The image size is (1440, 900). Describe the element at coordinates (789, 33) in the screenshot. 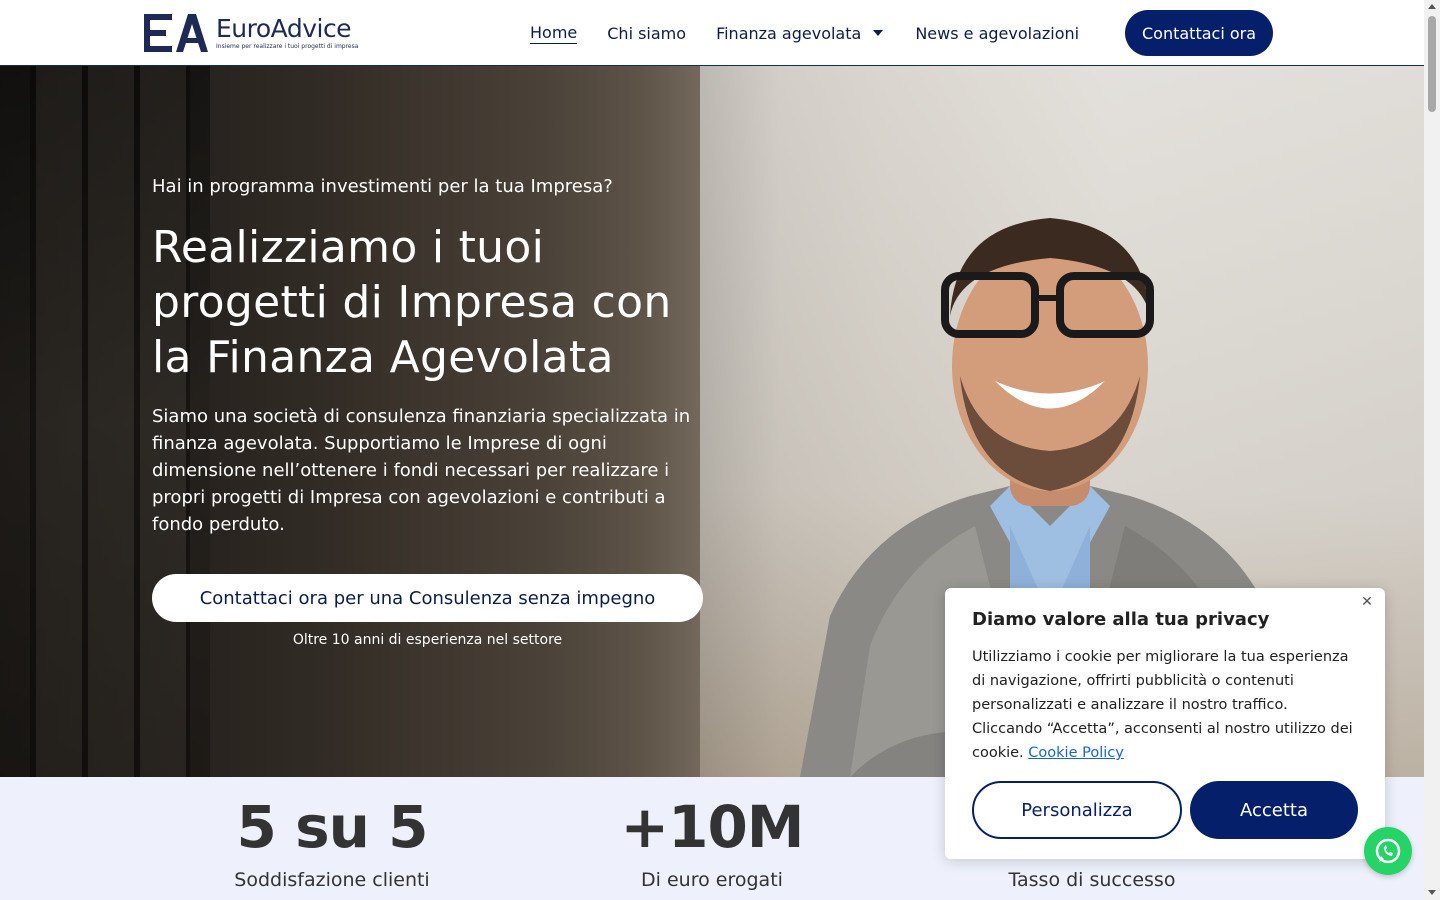

I see `nav-item-label: Finanza agevolata` at that location.